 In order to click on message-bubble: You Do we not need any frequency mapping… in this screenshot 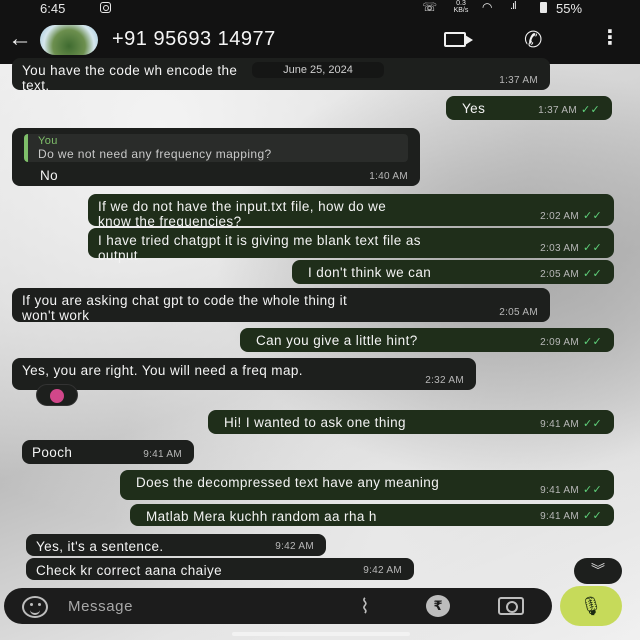, I will do `click(216, 157)`.